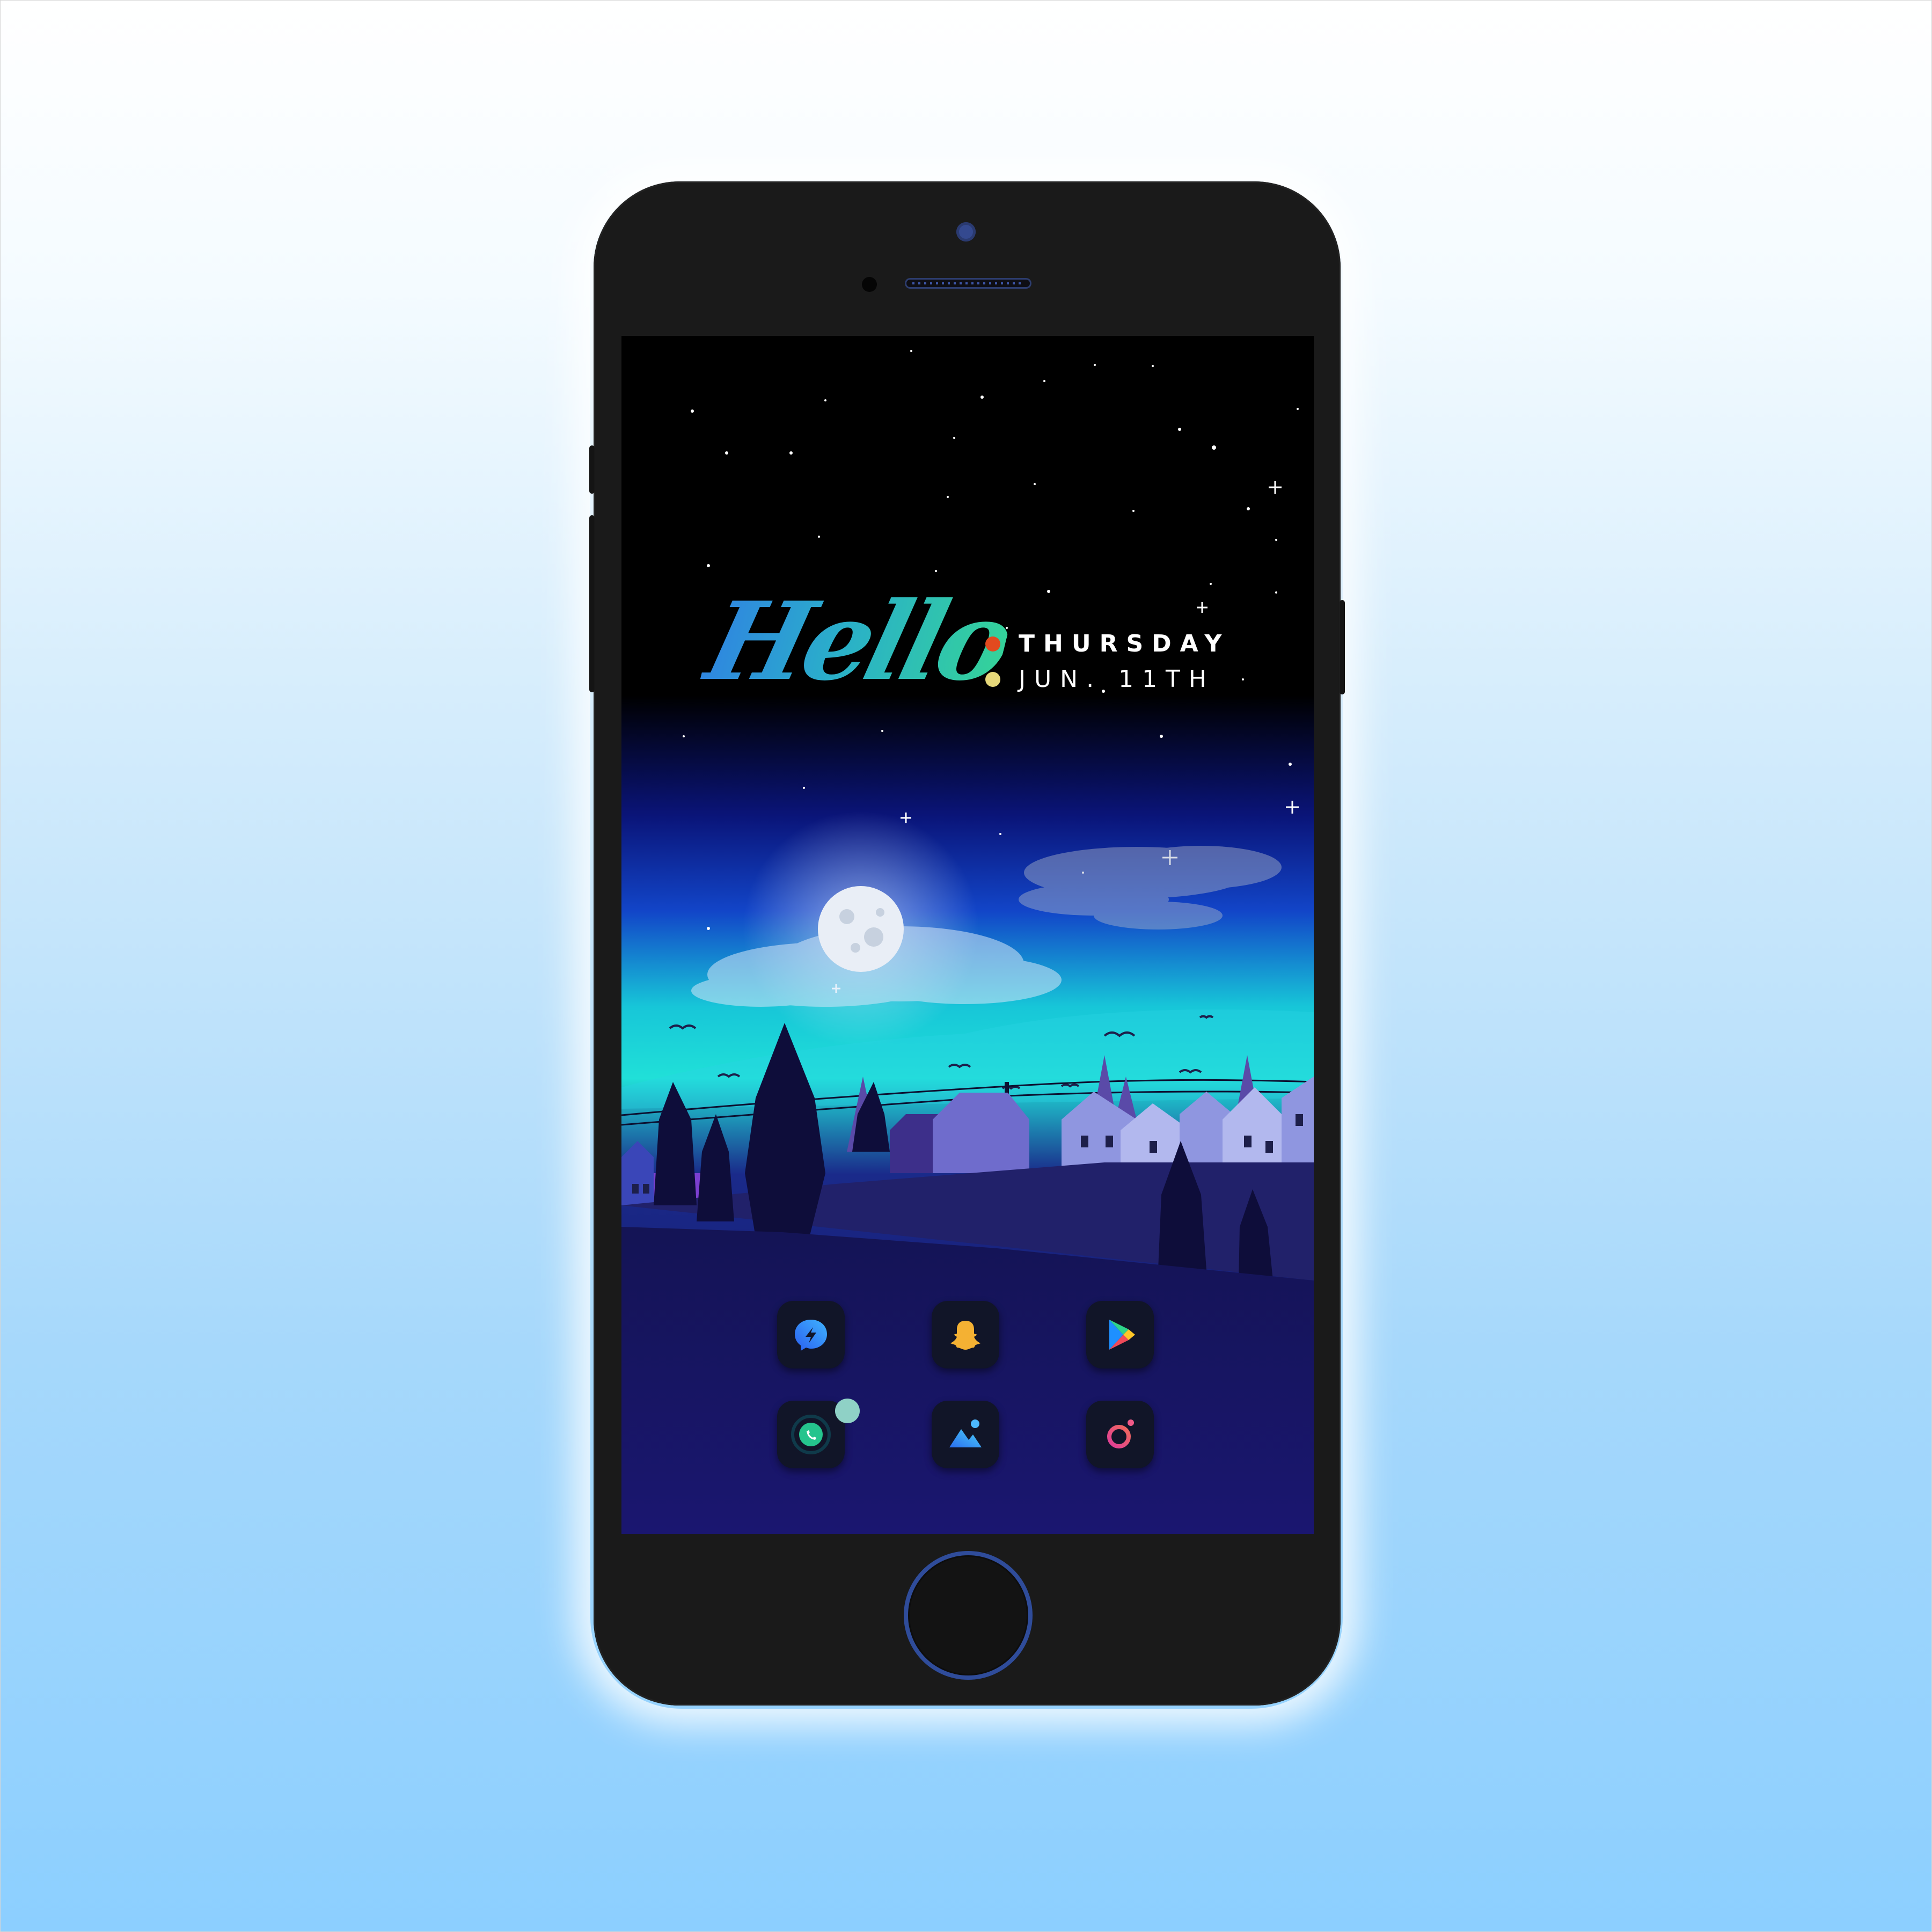 This screenshot has width=1932, height=1932. I want to click on day-label: THURSDAY, so click(1125, 643).